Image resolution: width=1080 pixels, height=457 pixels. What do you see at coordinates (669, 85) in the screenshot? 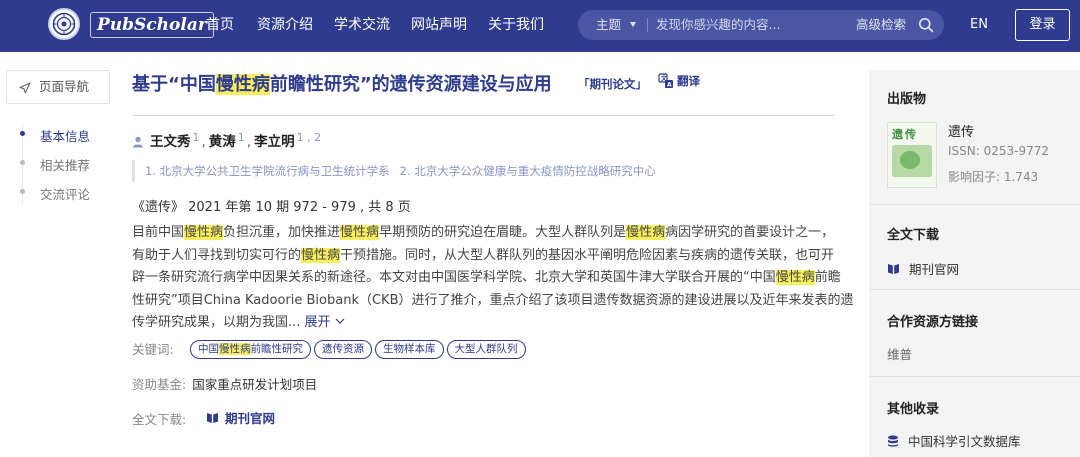
I see `svg-text: A` at bounding box center [669, 85].